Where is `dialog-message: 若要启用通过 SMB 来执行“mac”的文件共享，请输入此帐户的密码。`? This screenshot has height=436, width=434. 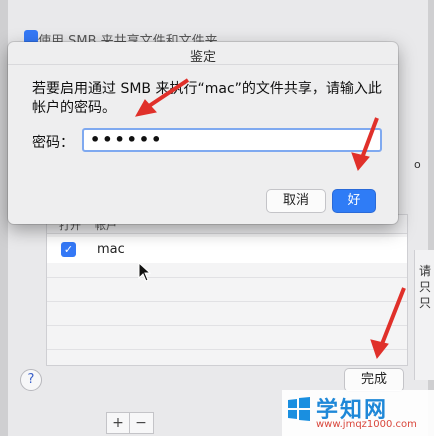
dialog-message: 若要启用通过 SMB 来执行“mac”的文件共享，请输入此帐户的密码。 is located at coordinates (207, 98).